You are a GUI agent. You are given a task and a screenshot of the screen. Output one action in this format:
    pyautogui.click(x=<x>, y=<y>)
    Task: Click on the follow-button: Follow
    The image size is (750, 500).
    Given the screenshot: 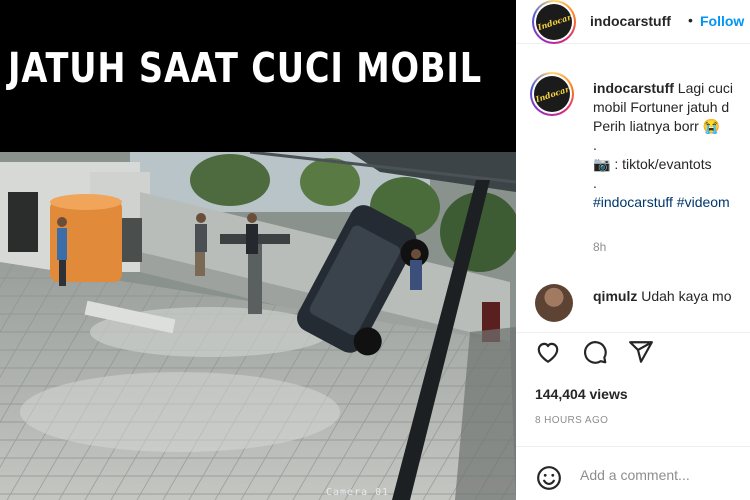 What is the action you would take?
    pyautogui.click(x=722, y=21)
    